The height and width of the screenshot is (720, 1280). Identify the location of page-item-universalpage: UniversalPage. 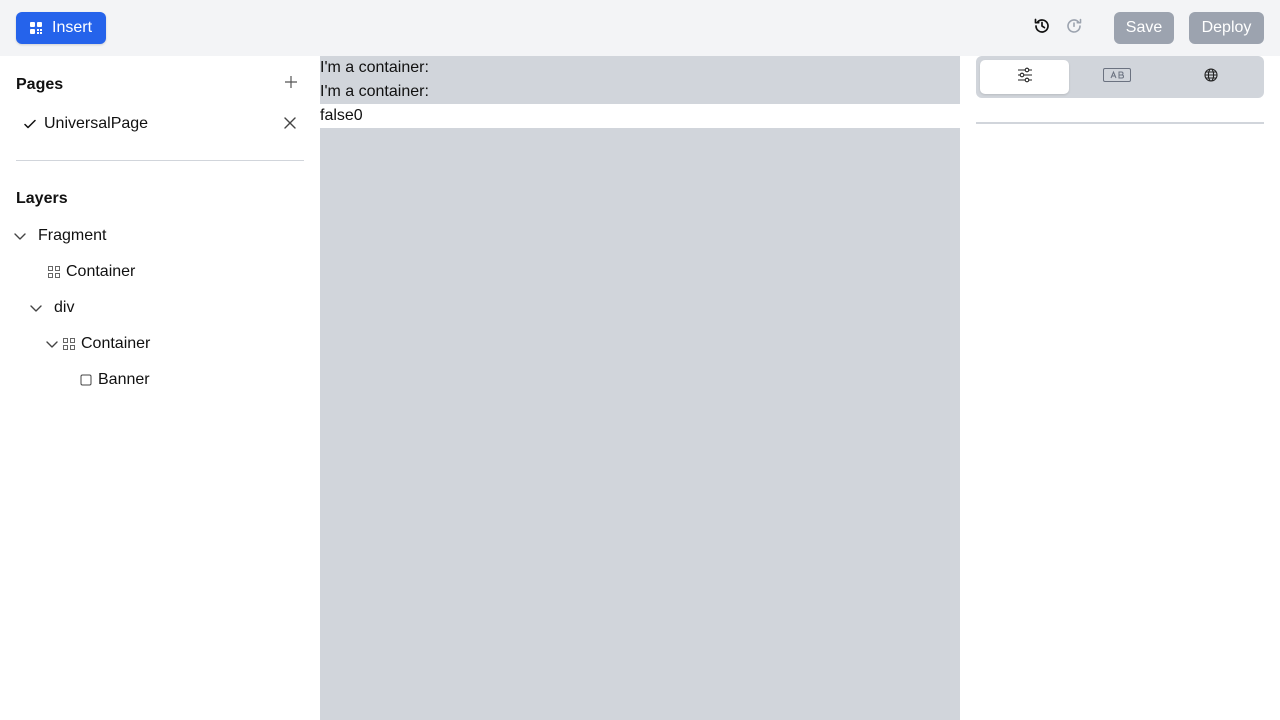
(160, 124).